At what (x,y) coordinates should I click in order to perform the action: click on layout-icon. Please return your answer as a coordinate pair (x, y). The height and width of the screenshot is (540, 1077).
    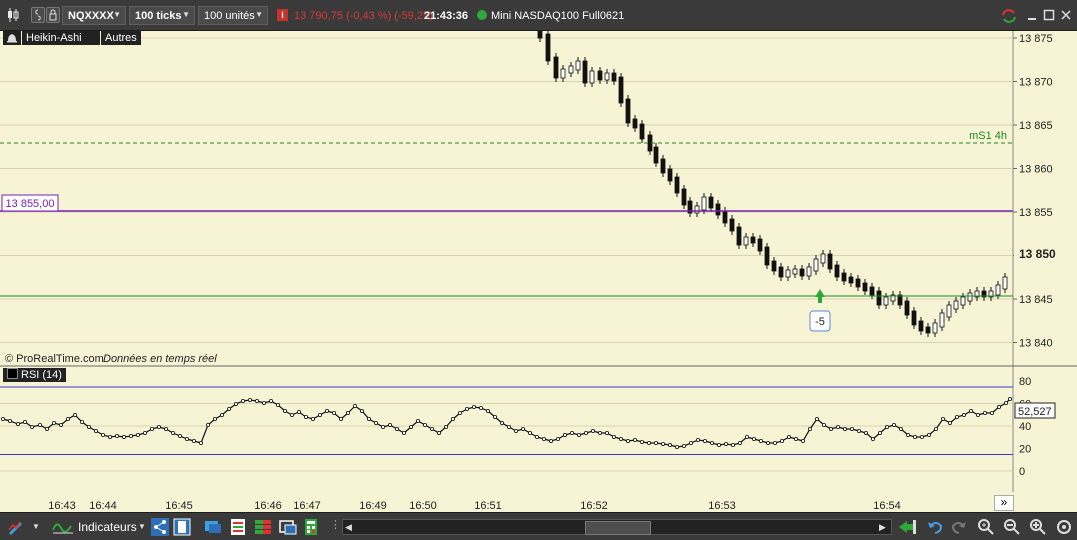
    Looking at the image, I should click on (182, 527).